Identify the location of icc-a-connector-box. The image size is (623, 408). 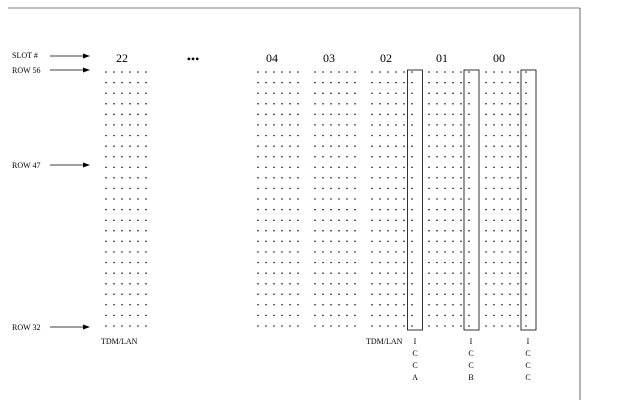
(415, 200).